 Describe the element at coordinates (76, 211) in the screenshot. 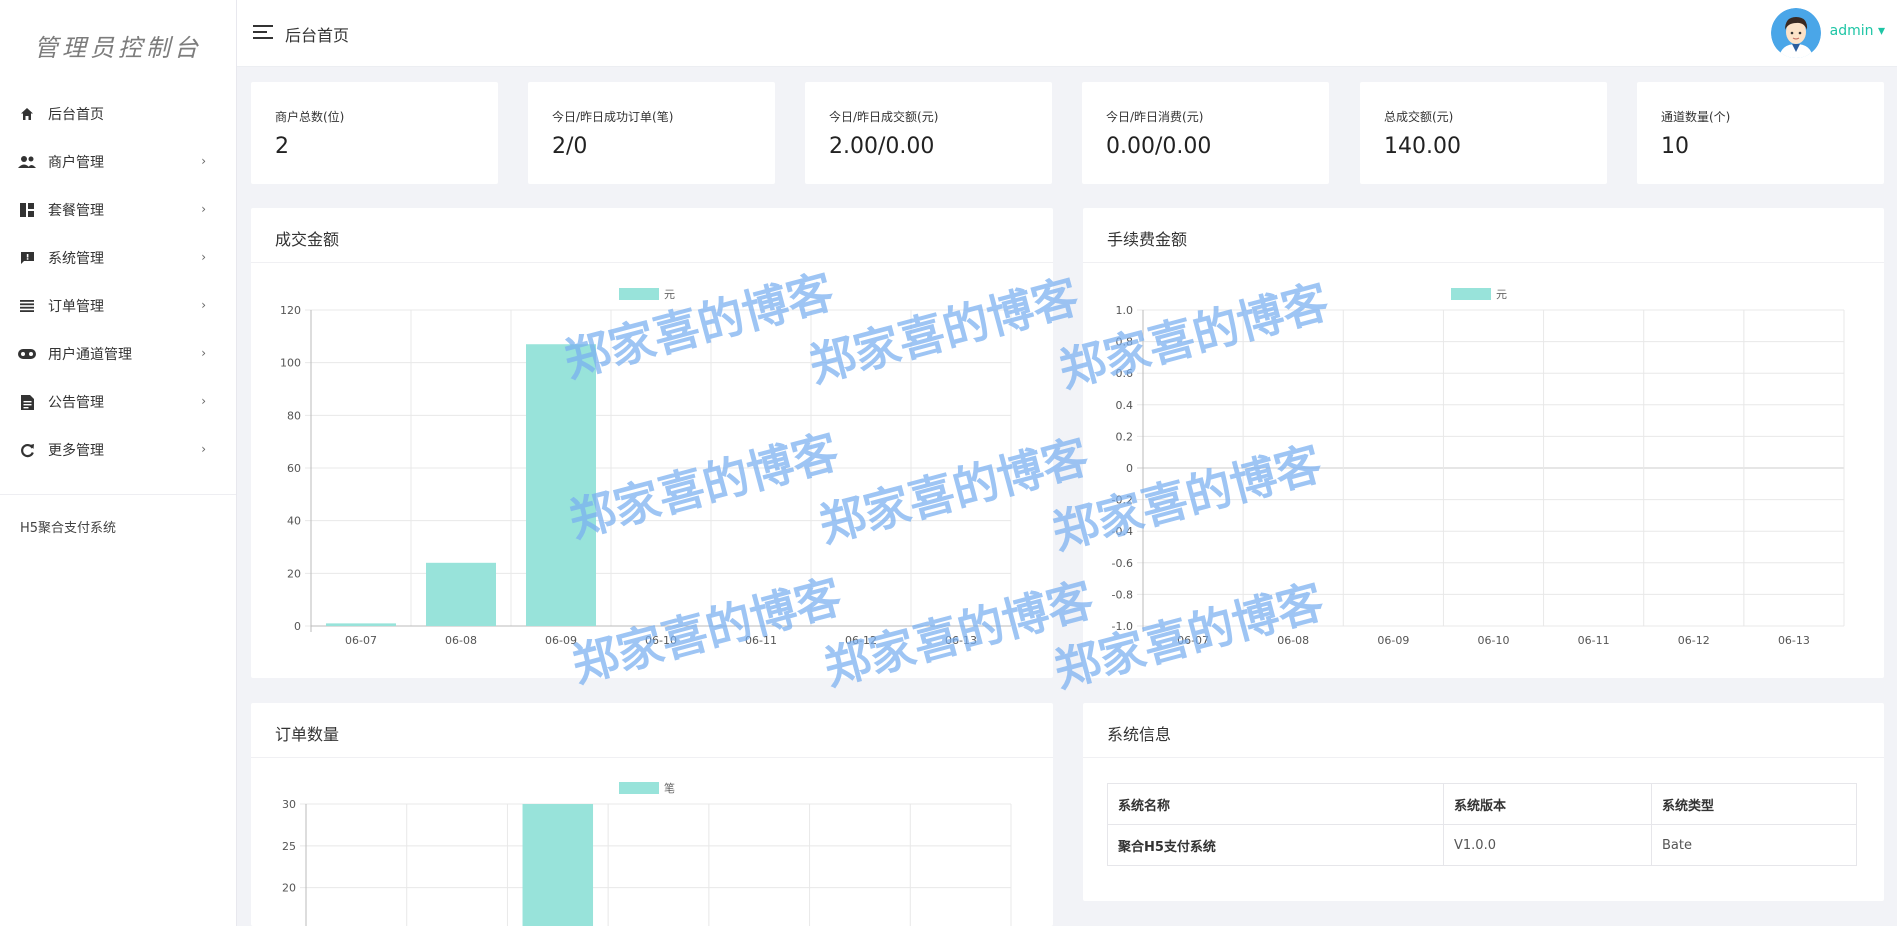

I see `sidebar-item-label: 套餐管理` at that location.